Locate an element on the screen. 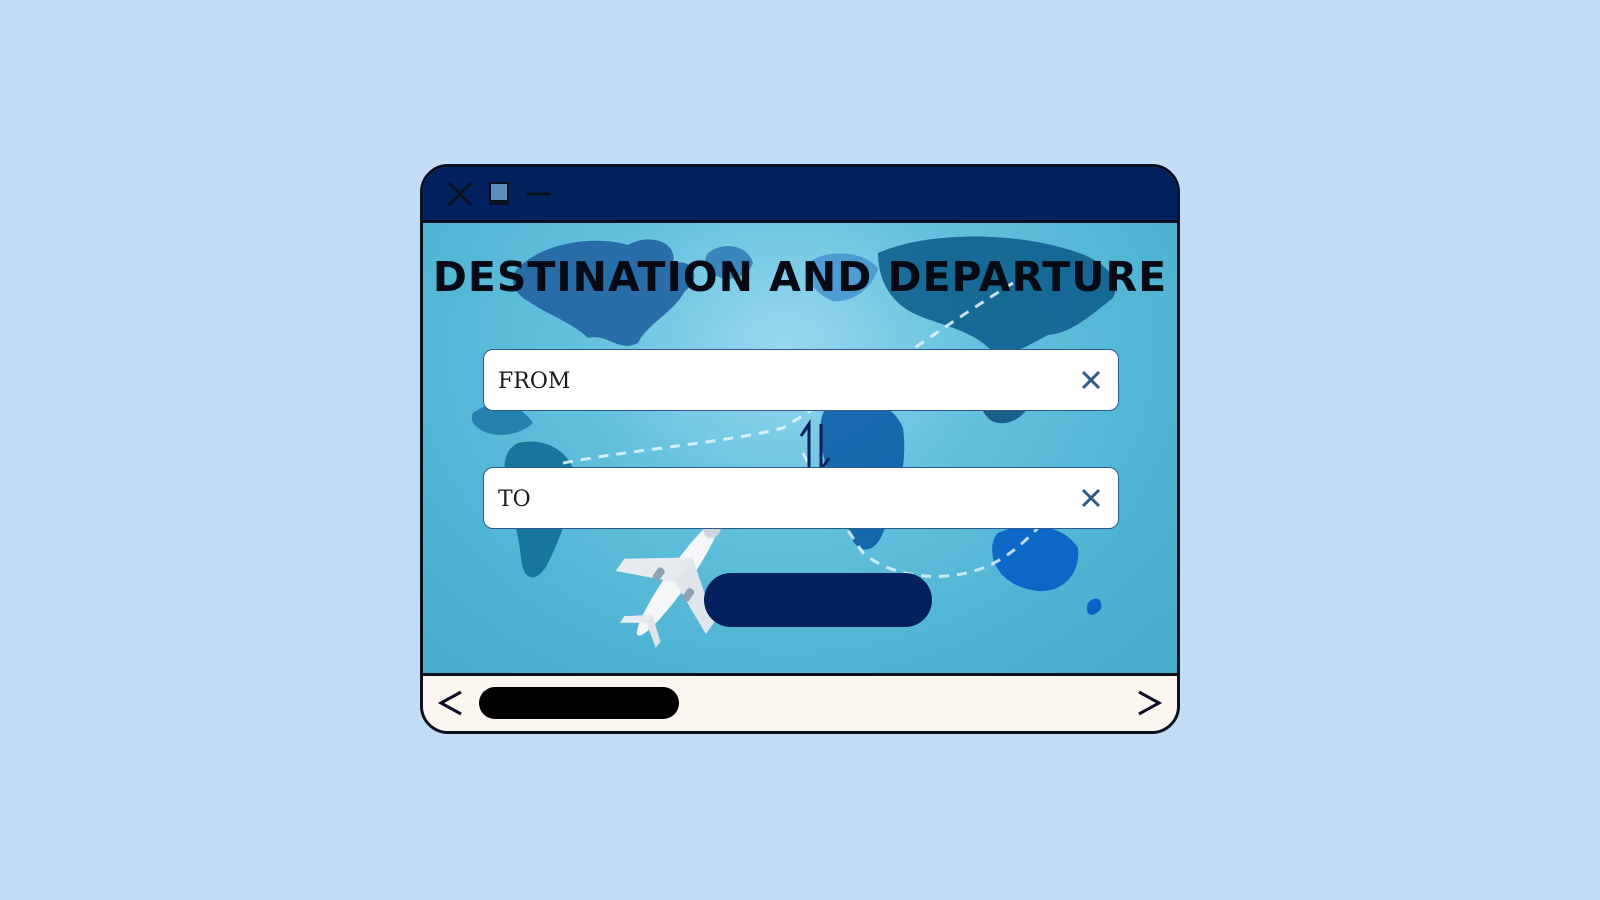 Image resolution: width=1600 pixels, height=900 pixels. scrollbar-thumb is located at coordinates (579, 703).